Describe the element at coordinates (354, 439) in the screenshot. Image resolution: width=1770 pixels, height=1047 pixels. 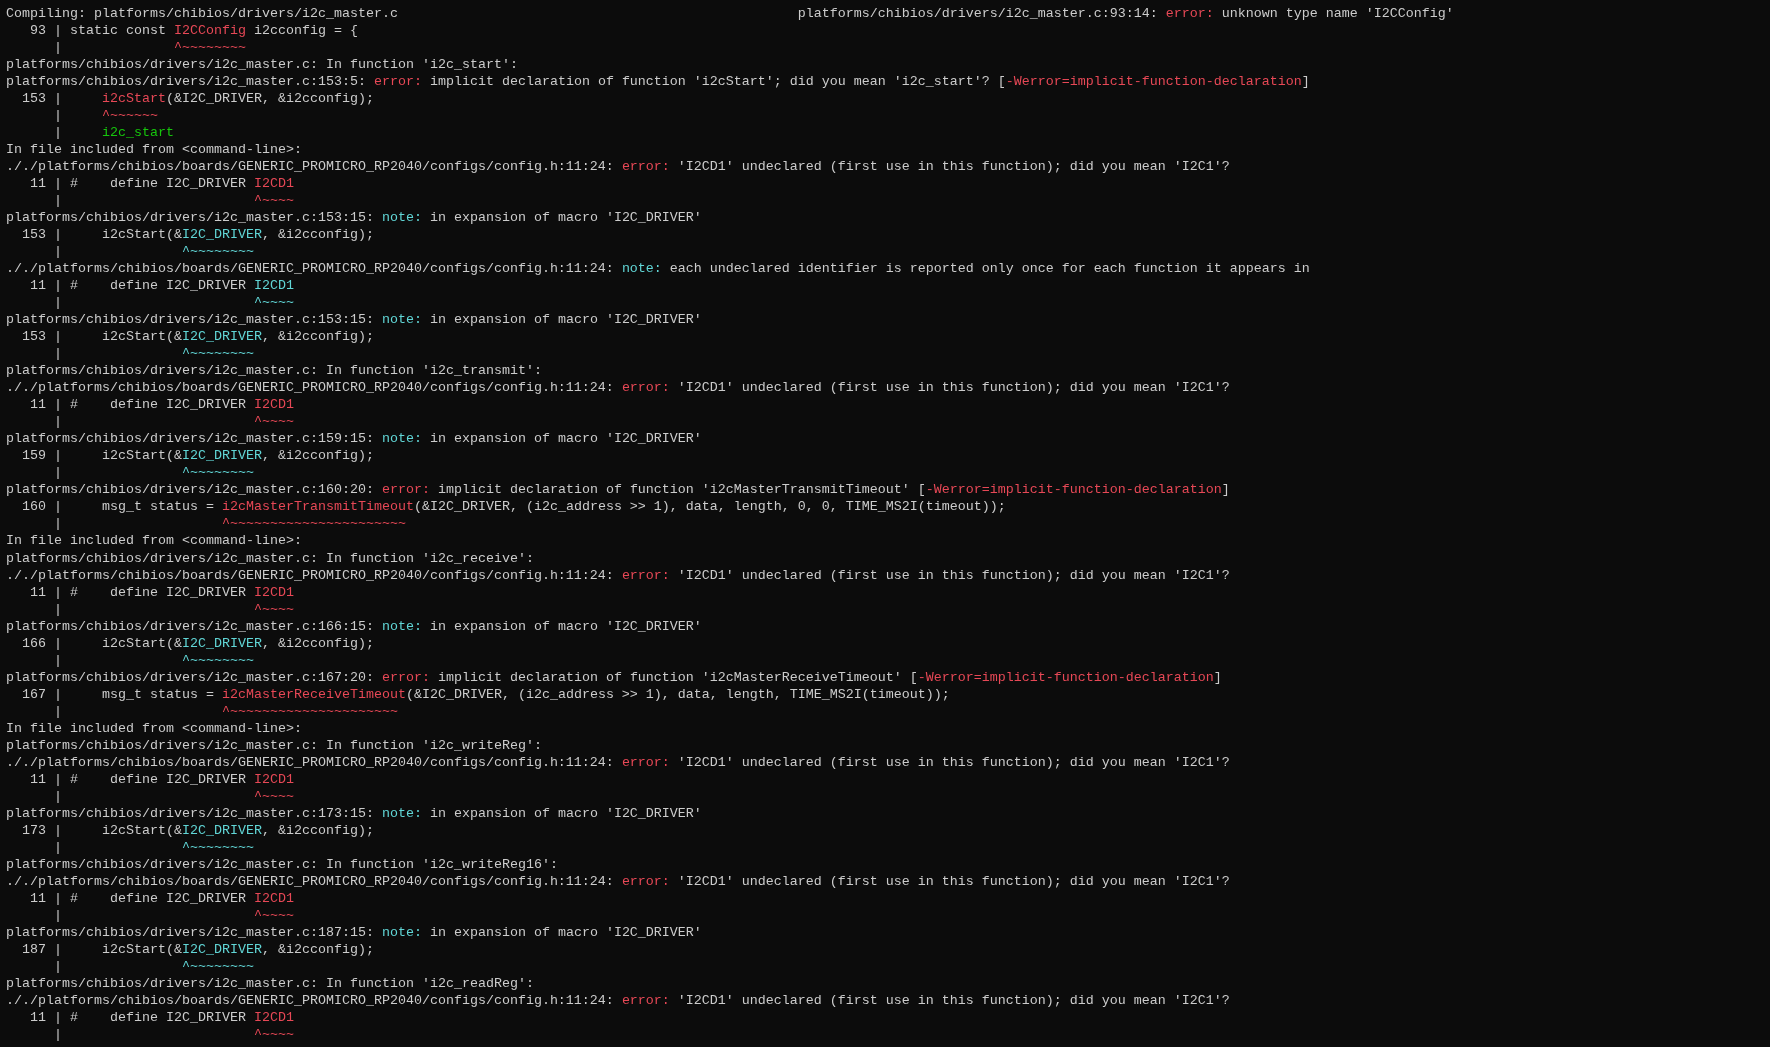
I see `terminal-line: platforms/chibios/drivers/i2c_master.c:159:15: note: in expansion of macro 'I2C_DRIVER'` at that location.